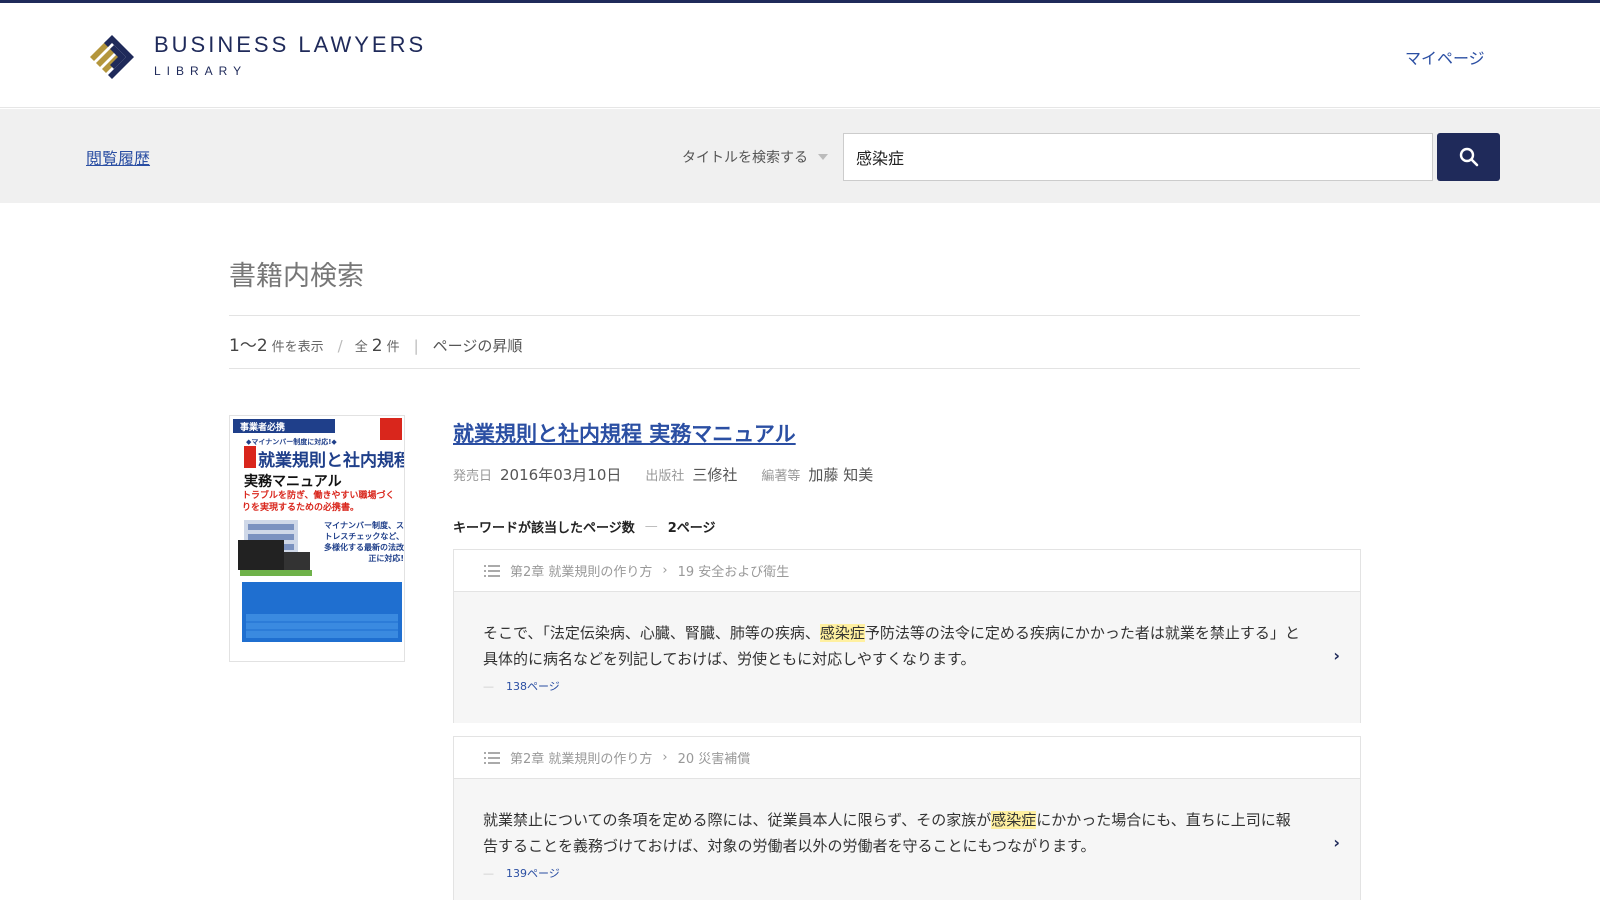  What do you see at coordinates (533, 686) in the screenshot?
I see `hit-page-number: 138ページ` at bounding box center [533, 686].